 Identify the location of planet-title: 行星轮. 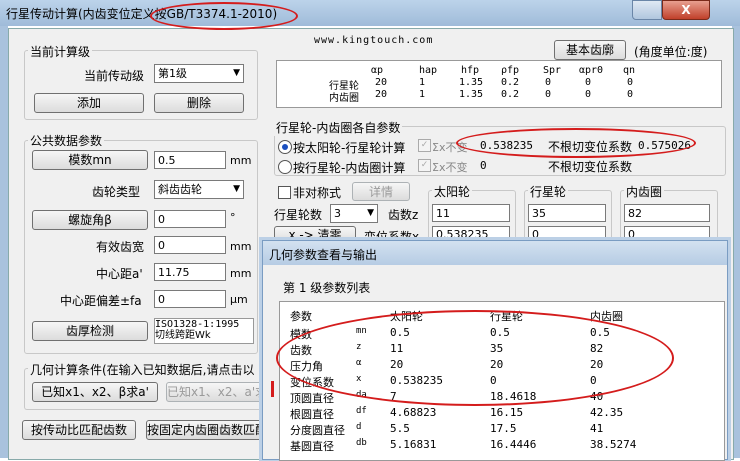
(548, 191).